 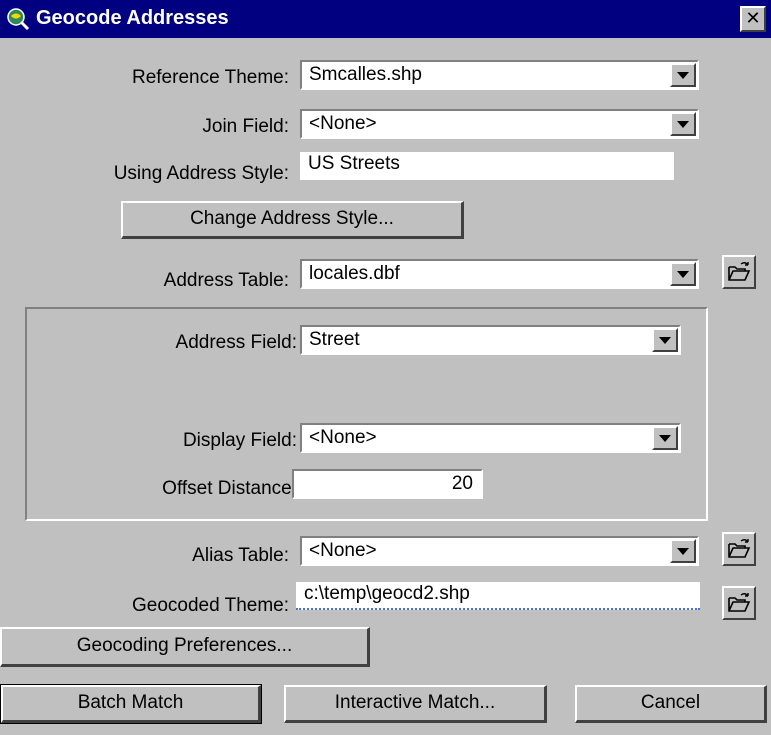 I want to click on offset-distance-value: 20, so click(x=462, y=483).